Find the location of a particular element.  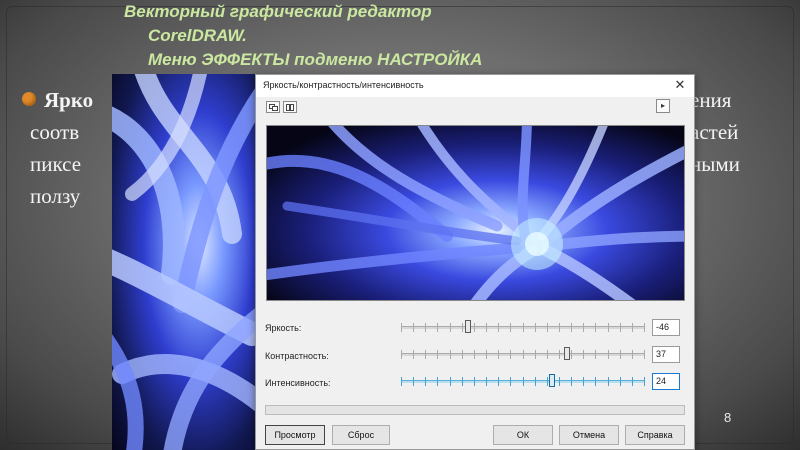

body-text-right-3: ными is located at coordinates (715, 164).